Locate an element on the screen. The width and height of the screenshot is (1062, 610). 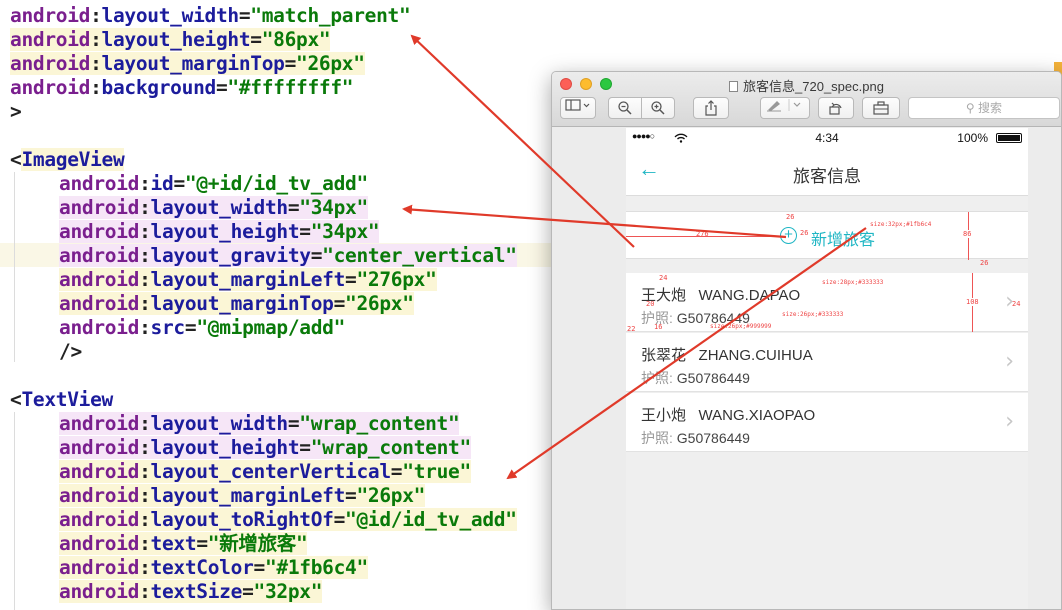
spec-add-gap: 26 is located at coordinates (804, 233).